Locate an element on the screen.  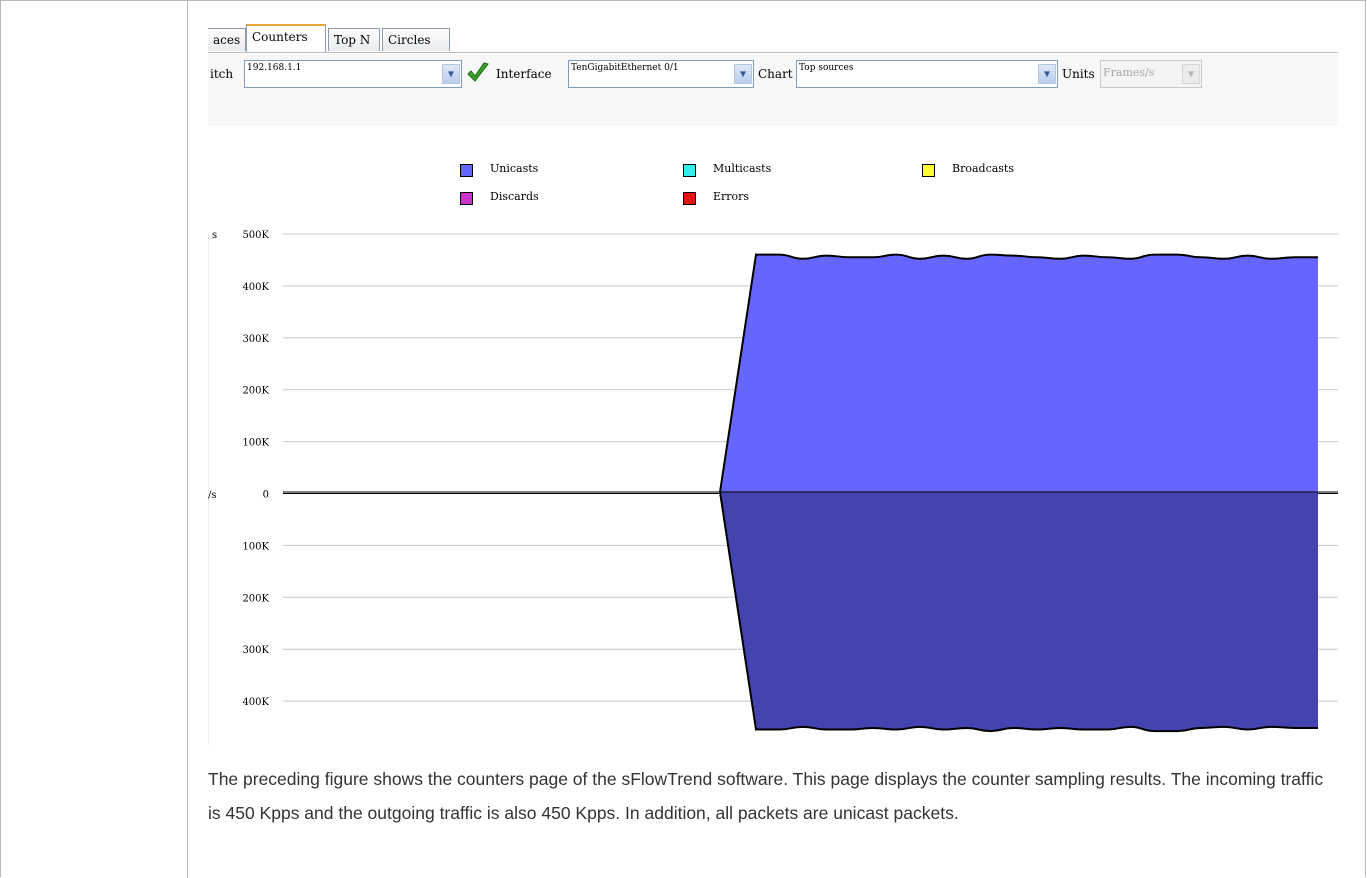
interface-label: Interface is located at coordinates (524, 74).